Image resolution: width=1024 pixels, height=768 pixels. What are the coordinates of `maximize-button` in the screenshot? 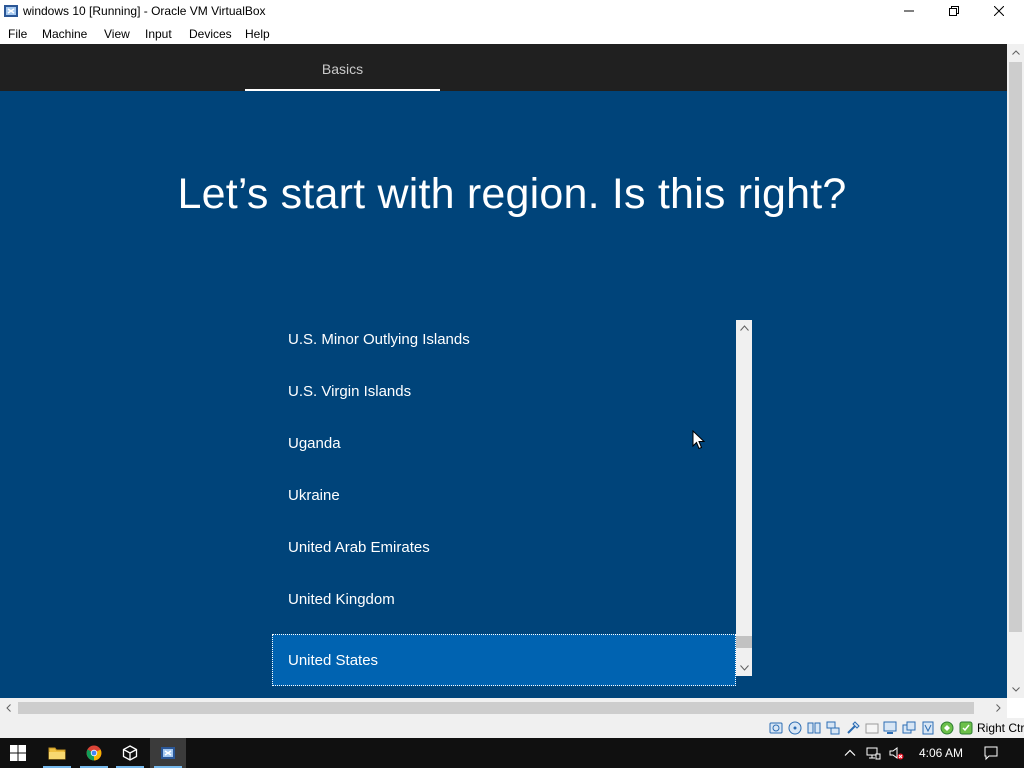 It's located at (954, 11).